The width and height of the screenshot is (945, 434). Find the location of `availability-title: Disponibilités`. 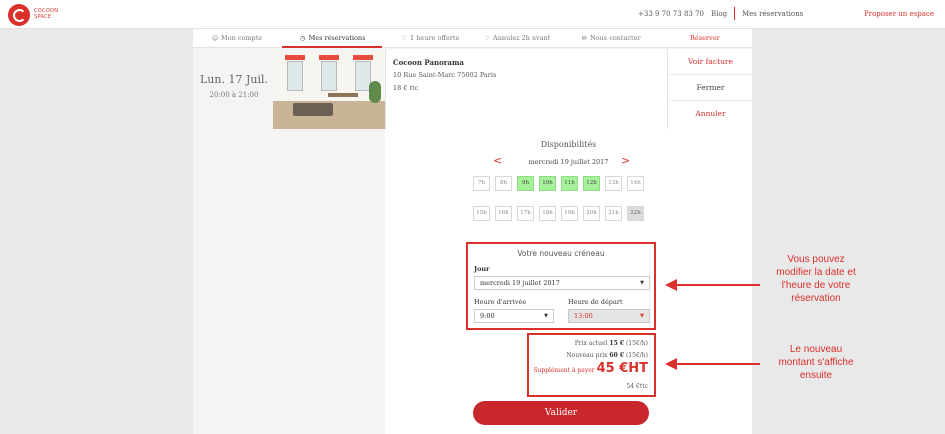

availability-title: Disponibilités is located at coordinates (568, 144).